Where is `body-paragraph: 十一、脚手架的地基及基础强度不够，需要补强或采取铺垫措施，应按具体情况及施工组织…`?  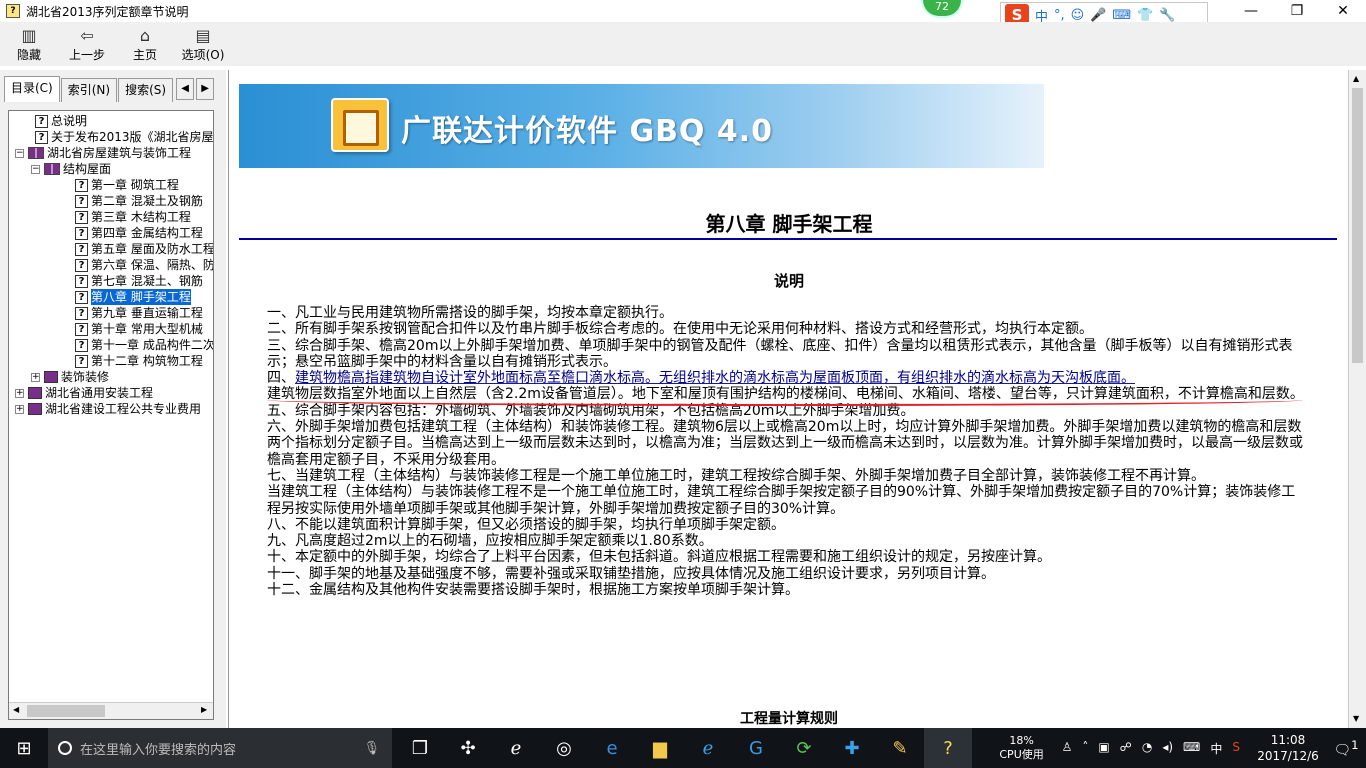
body-paragraph: 十一、脚手架的地基及基础强度不够，需要补强或采取铺垫措施，应按具体情况及施工组织… is located at coordinates (631, 573).